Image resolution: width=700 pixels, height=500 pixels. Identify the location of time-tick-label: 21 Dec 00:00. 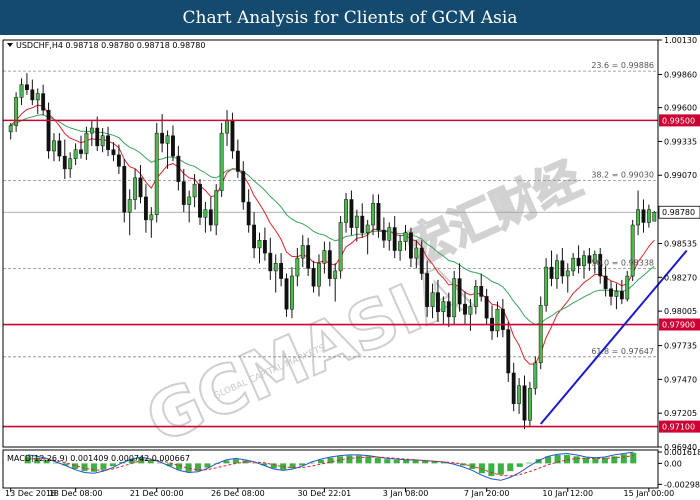
(157, 493).